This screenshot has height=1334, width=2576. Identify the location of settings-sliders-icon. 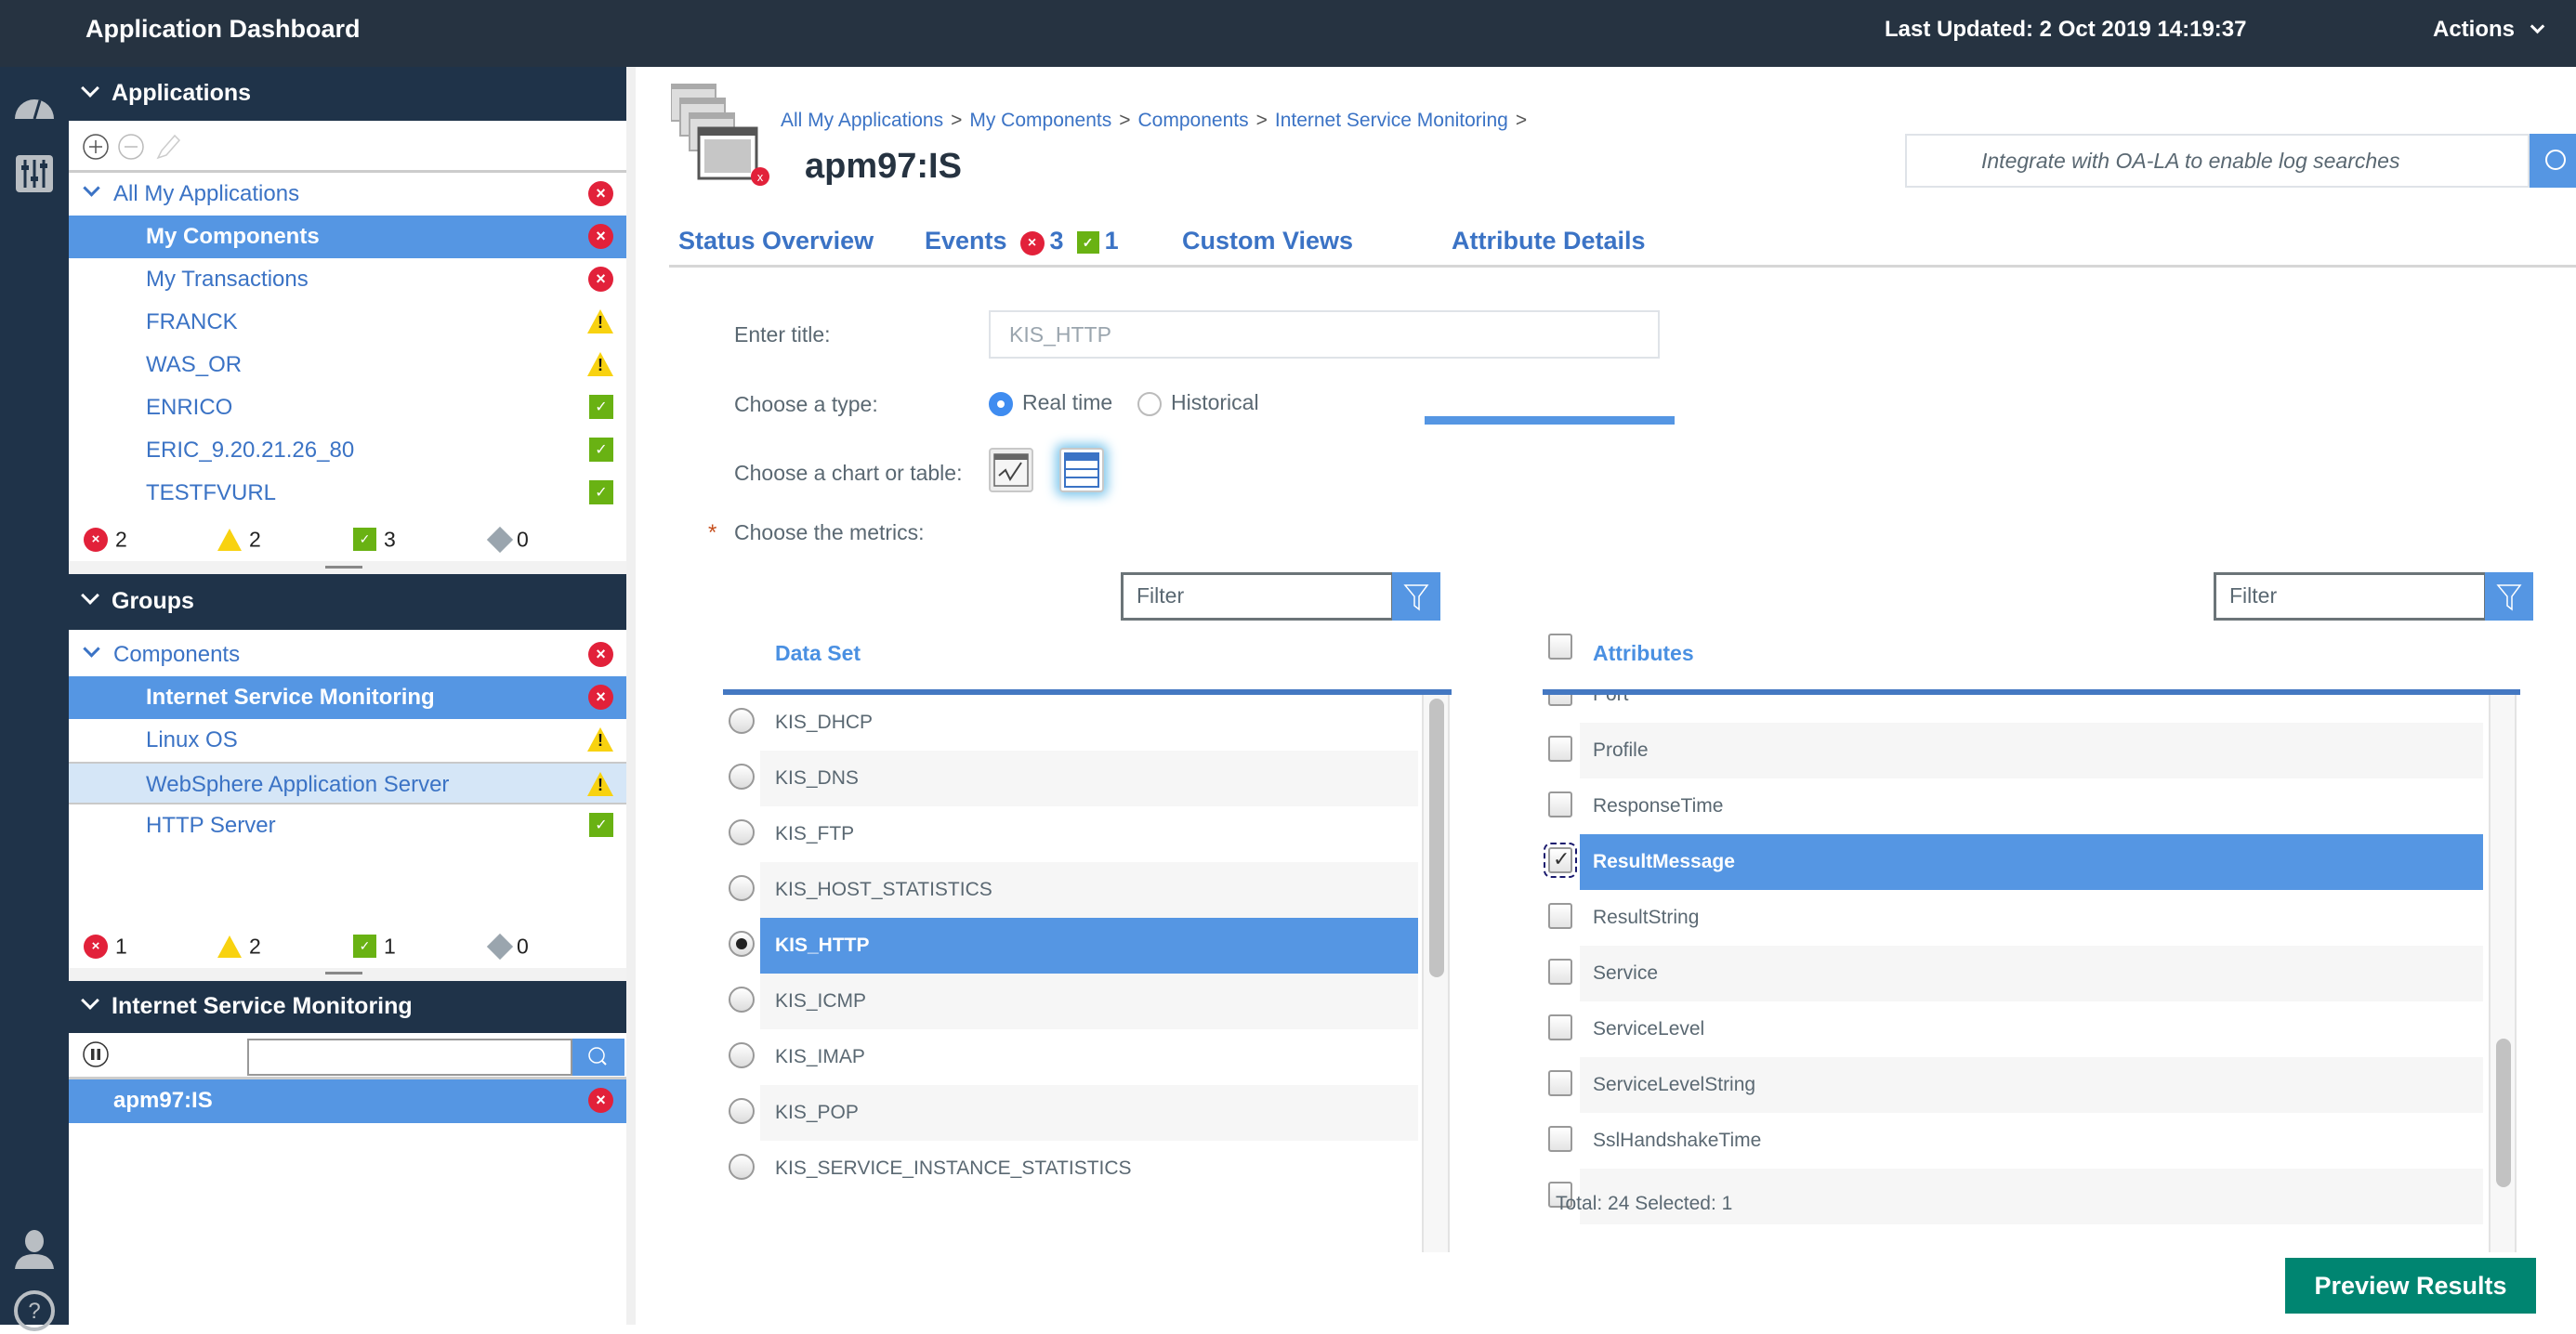
(34, 173).